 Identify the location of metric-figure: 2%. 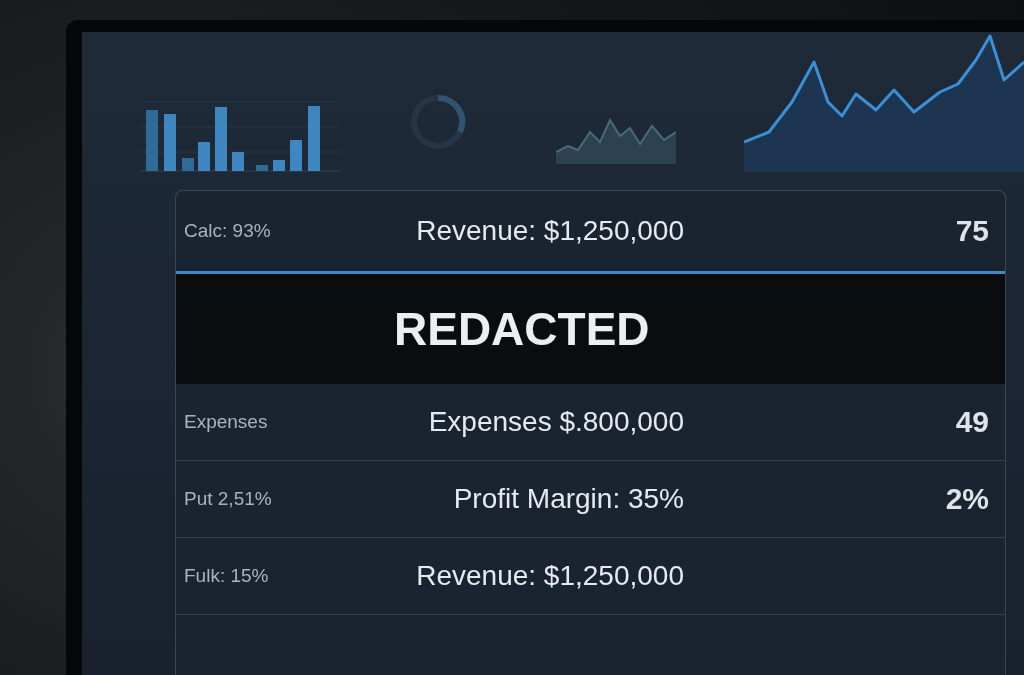
(967, 499).